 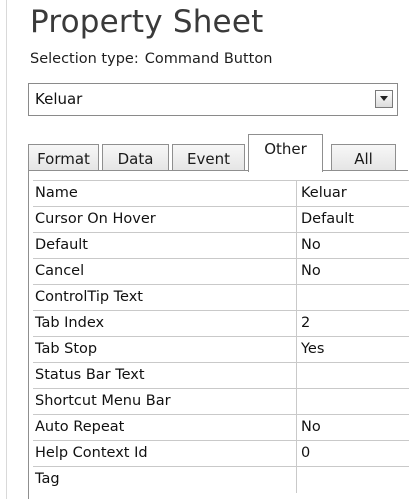 I want to click on property-row: Tag, so click(x=221, y=479).